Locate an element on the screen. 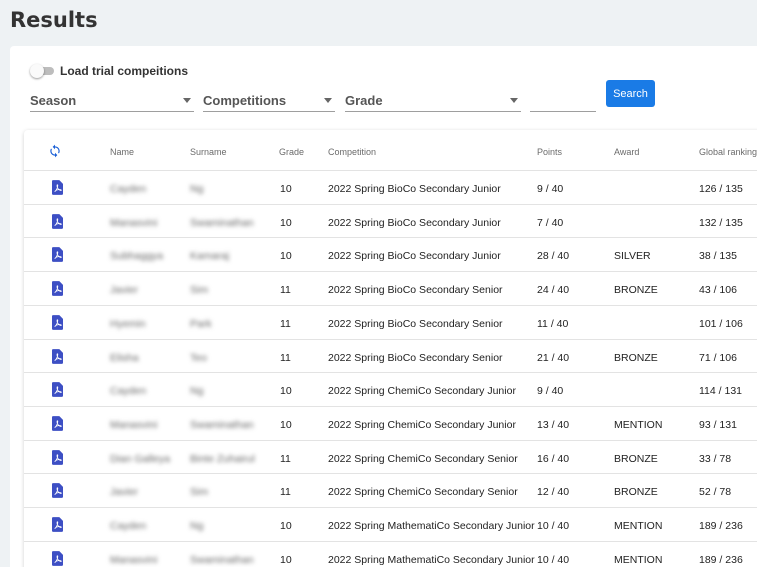 This screenshot has height=567, width=757. cell-award: SILVER is located at coordinates (632, 256).